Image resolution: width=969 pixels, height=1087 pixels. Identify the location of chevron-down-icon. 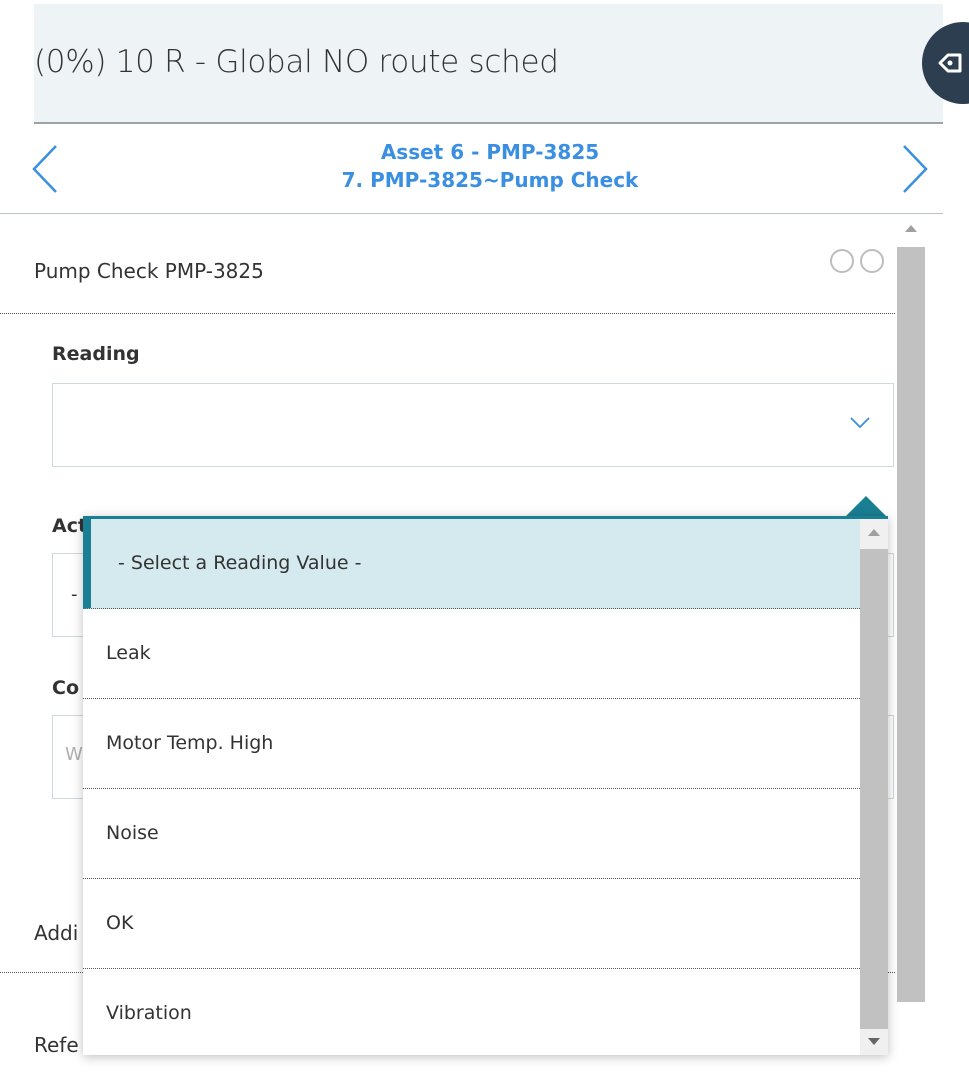
(860, 423).